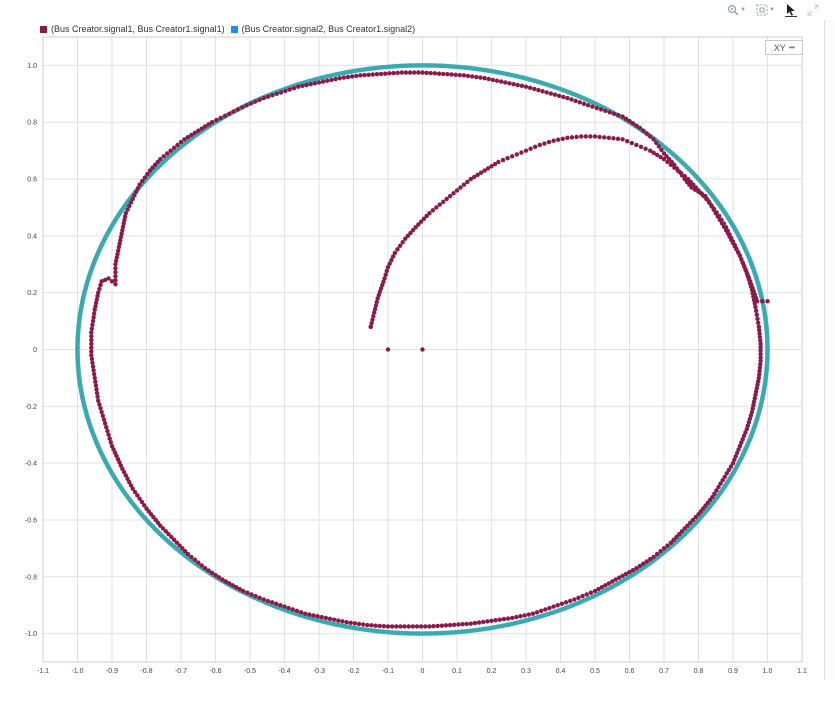 This screenshot has height=705, width=835. I want to click on y-tick-label: 0.6, so click(32, 180).